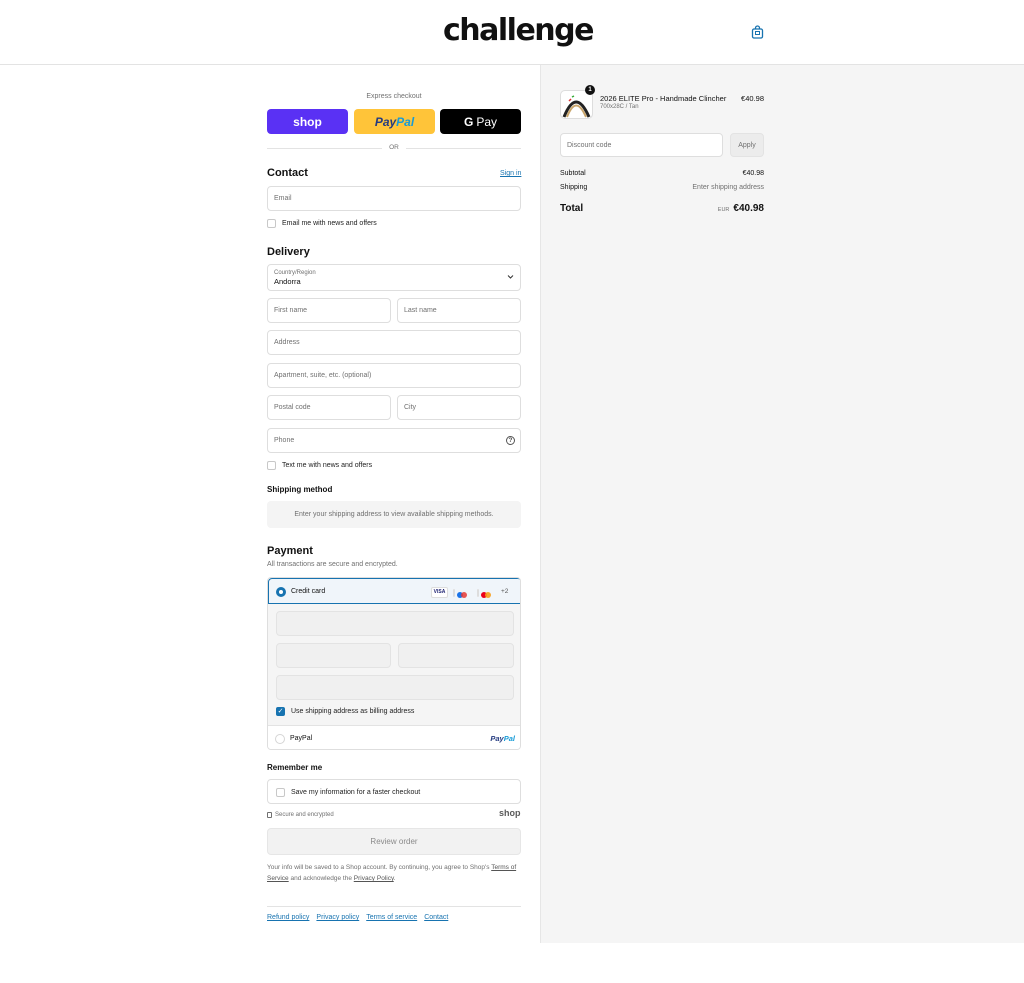  Describe the element at coordinates (487, 121) in the screenshot. I see `google-pay-label: Pay` at that location.